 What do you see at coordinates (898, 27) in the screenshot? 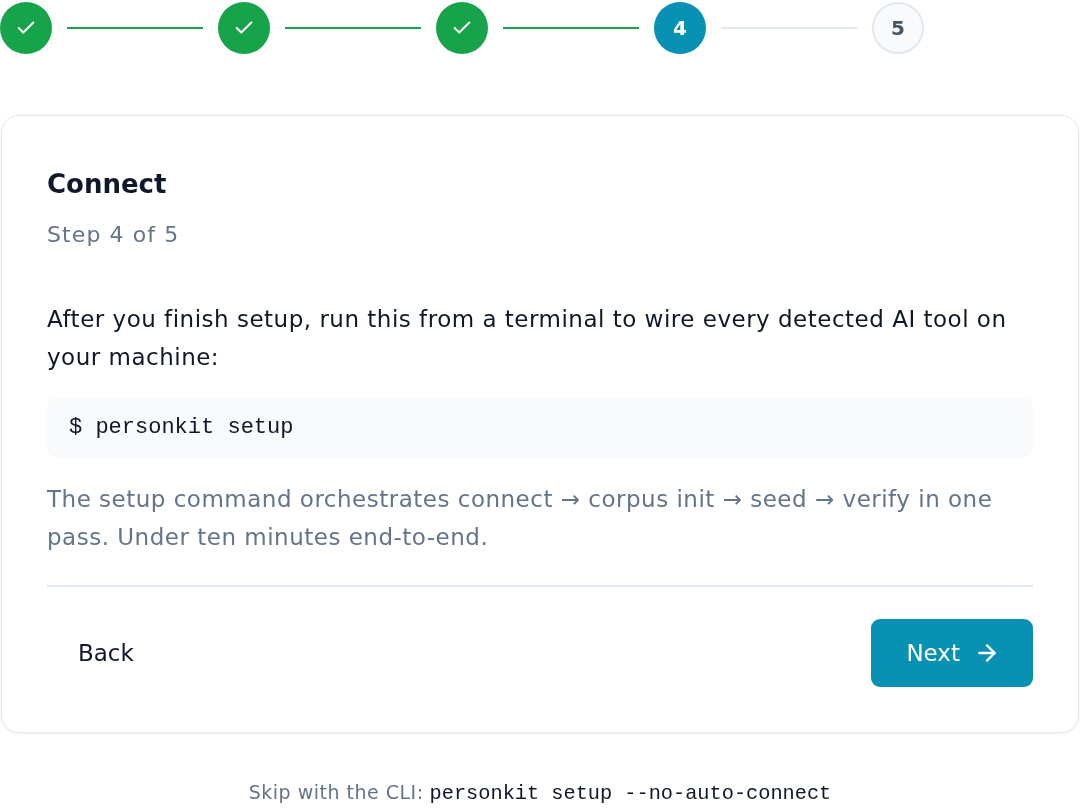
I see `step-number: 5` at bounding box center [898, 27].